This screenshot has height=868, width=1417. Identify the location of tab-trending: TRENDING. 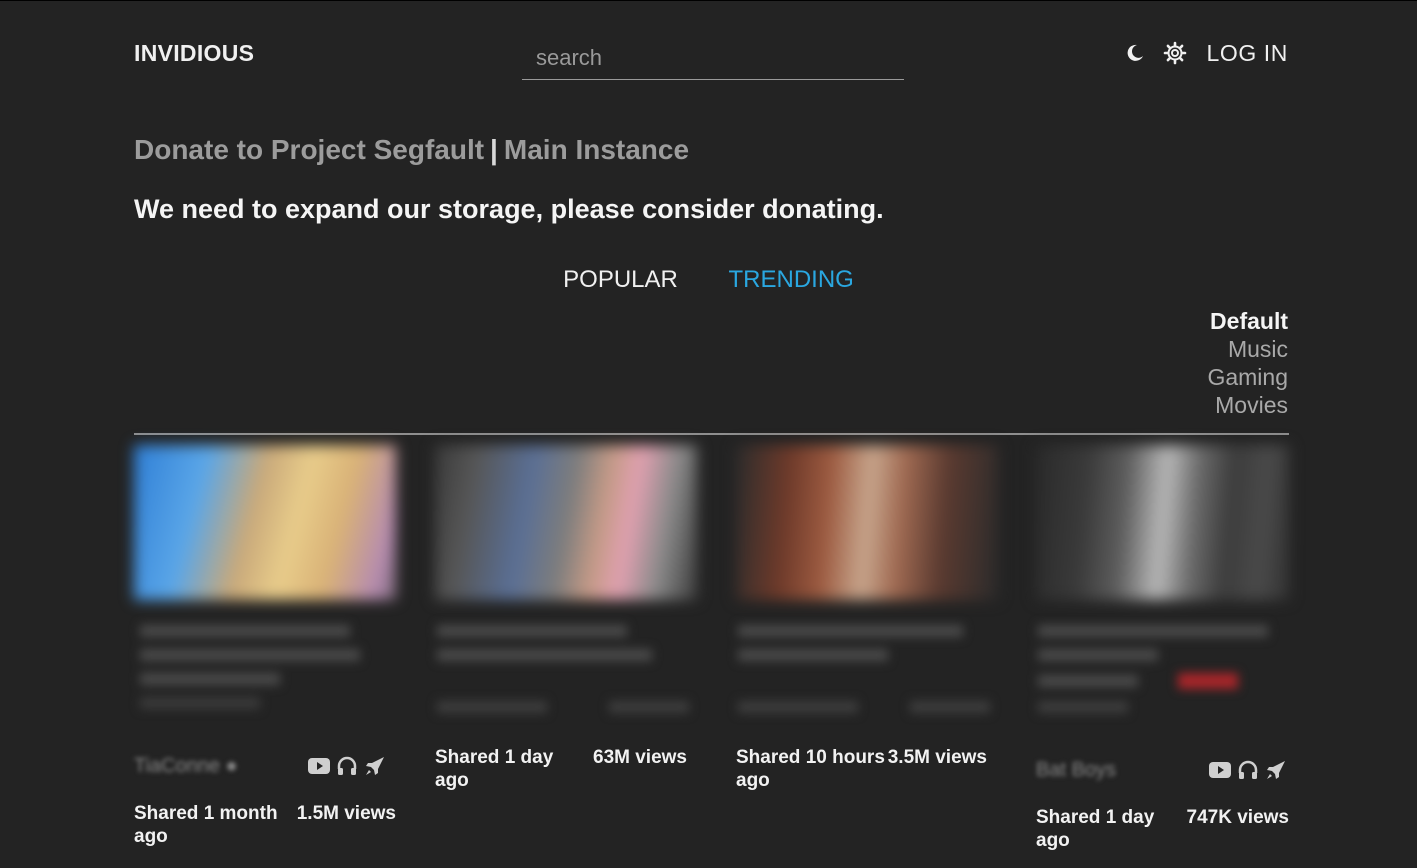
(791, 279).